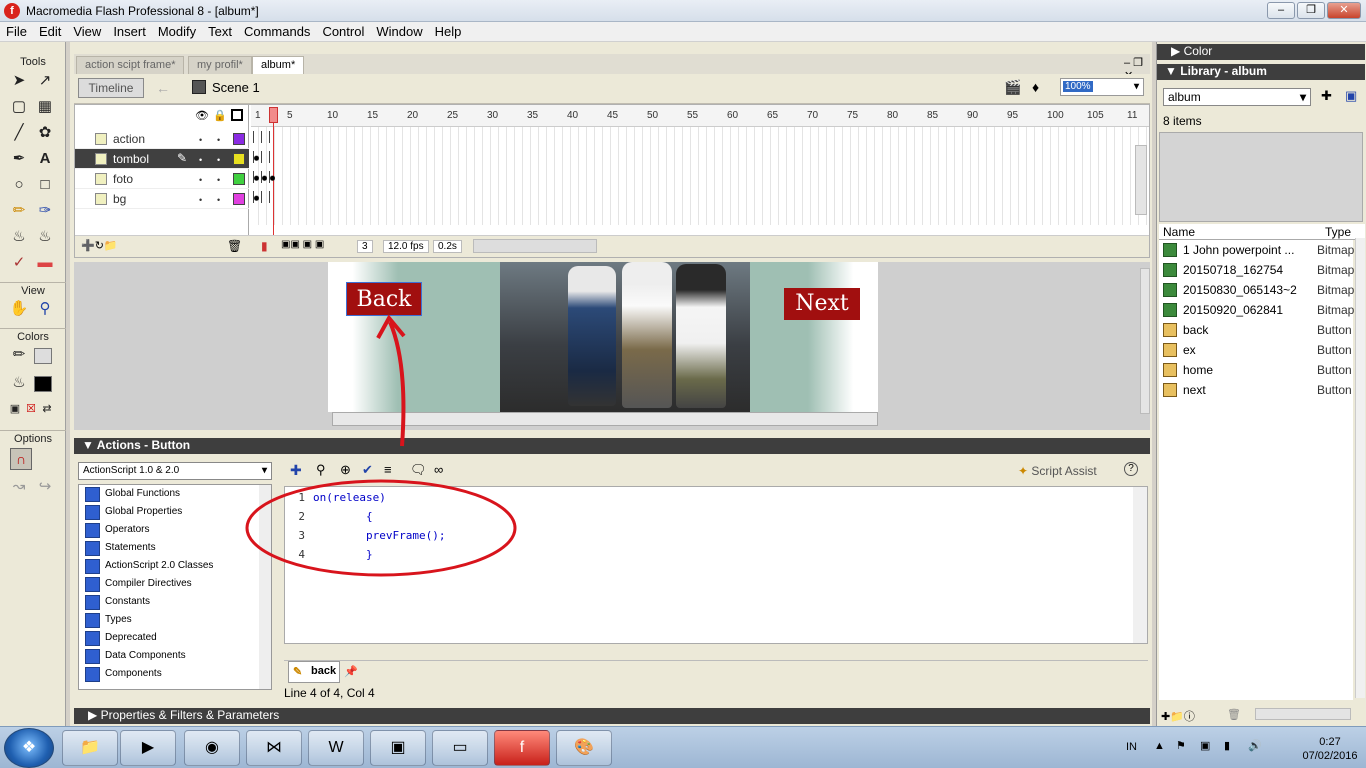 This screenshot has height=768, width=1366. I want to click on firefox-taskbar-icon: ◉, so click(212, 748).